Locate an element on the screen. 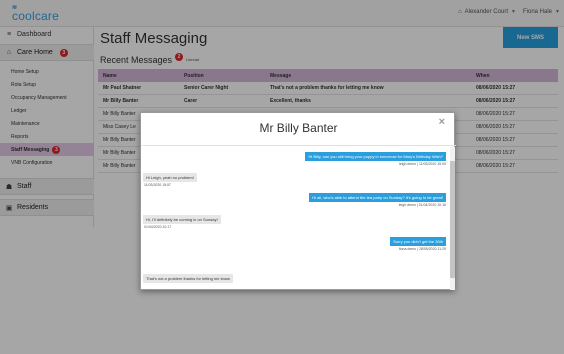 The image size is (564, 354). modal-title: Mr Billy Banter is located at coordinates (298, 128).